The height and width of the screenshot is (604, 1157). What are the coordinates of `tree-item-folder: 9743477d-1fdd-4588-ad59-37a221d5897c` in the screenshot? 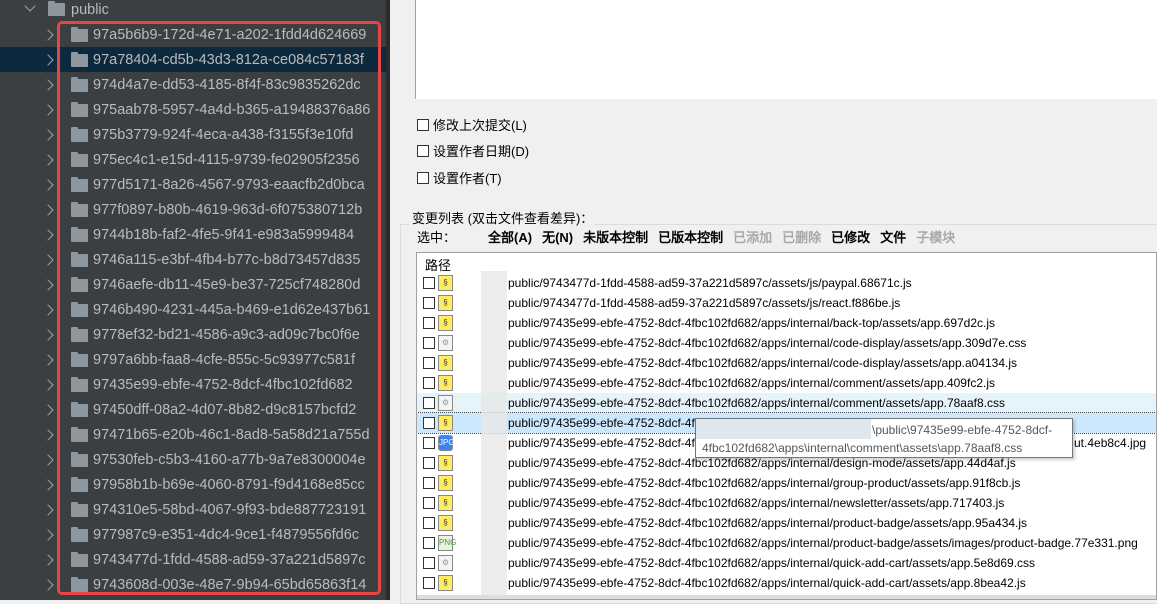 It's located at (195, 559).